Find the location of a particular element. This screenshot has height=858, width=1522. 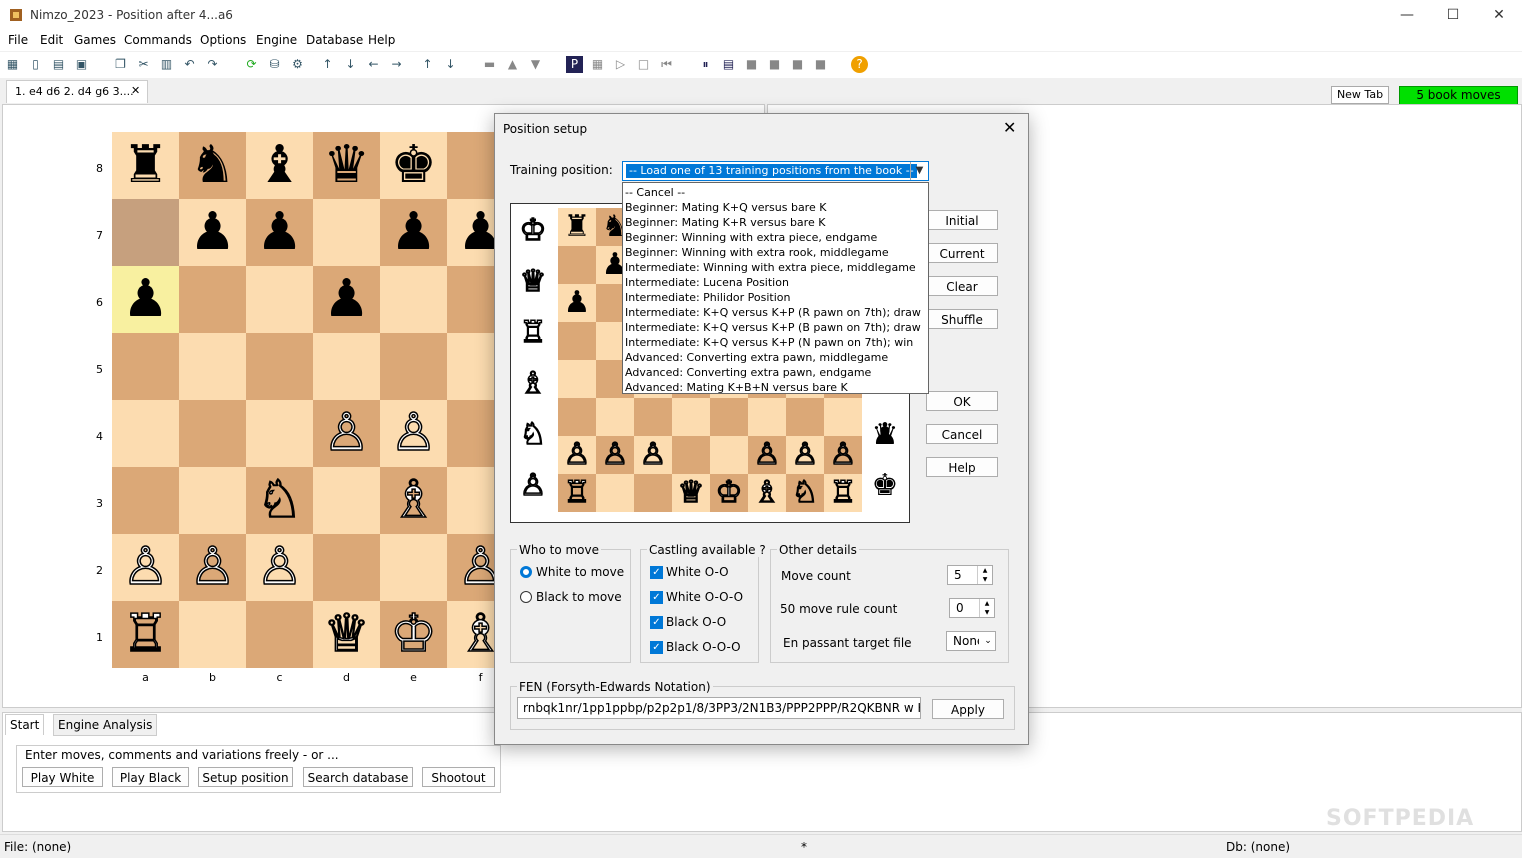

setup-square-g2: ♙ is located at coordinates (805, 455).